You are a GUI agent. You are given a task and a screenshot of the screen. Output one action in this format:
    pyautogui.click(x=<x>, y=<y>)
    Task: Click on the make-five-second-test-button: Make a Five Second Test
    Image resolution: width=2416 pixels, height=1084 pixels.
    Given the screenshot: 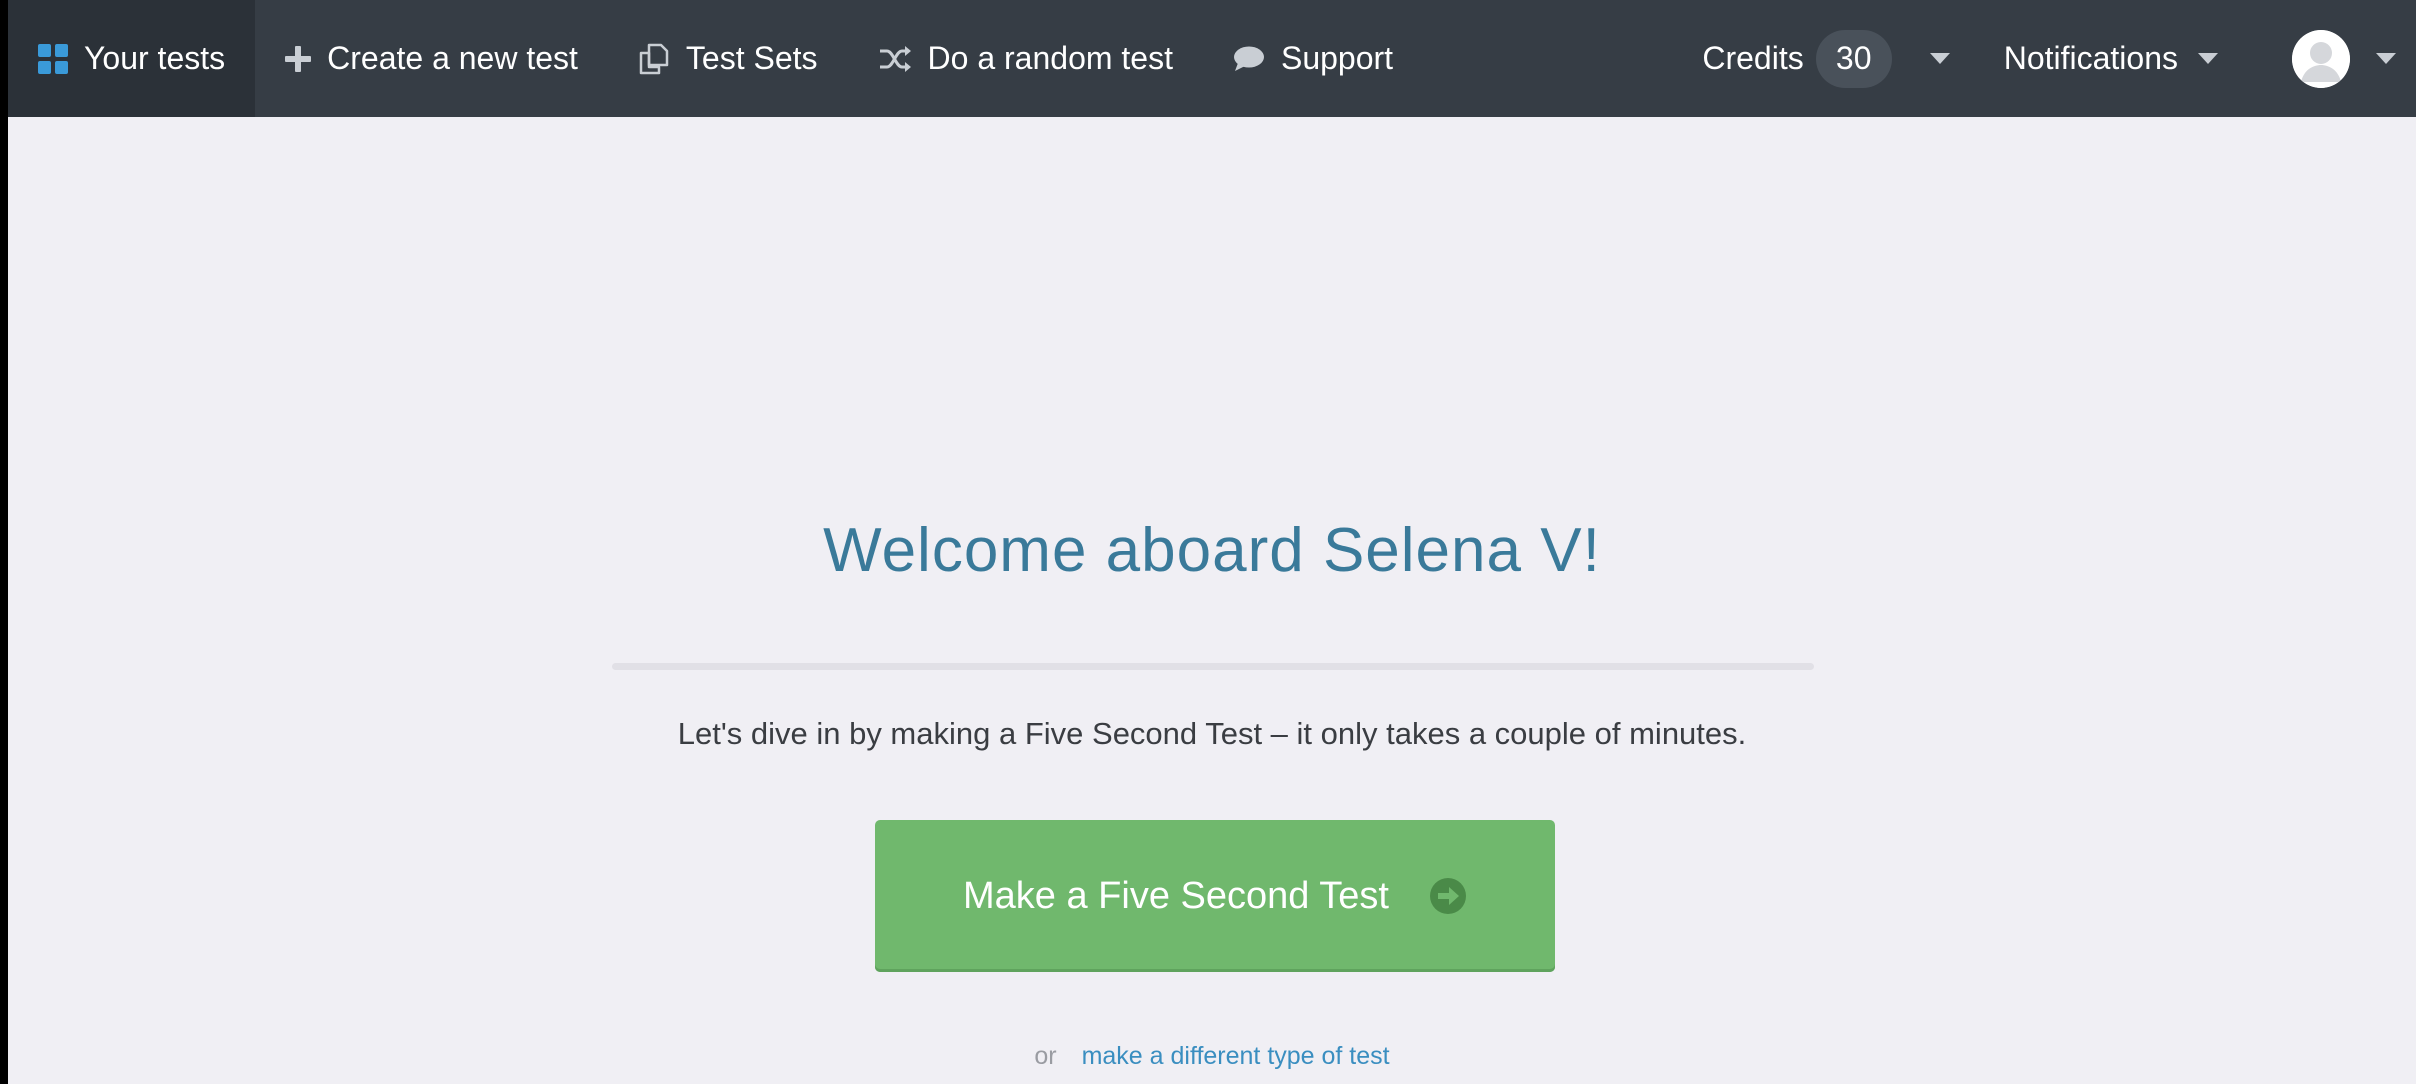 What is the action you would take?
    pyautogui.click(x=1215, y=896)
    